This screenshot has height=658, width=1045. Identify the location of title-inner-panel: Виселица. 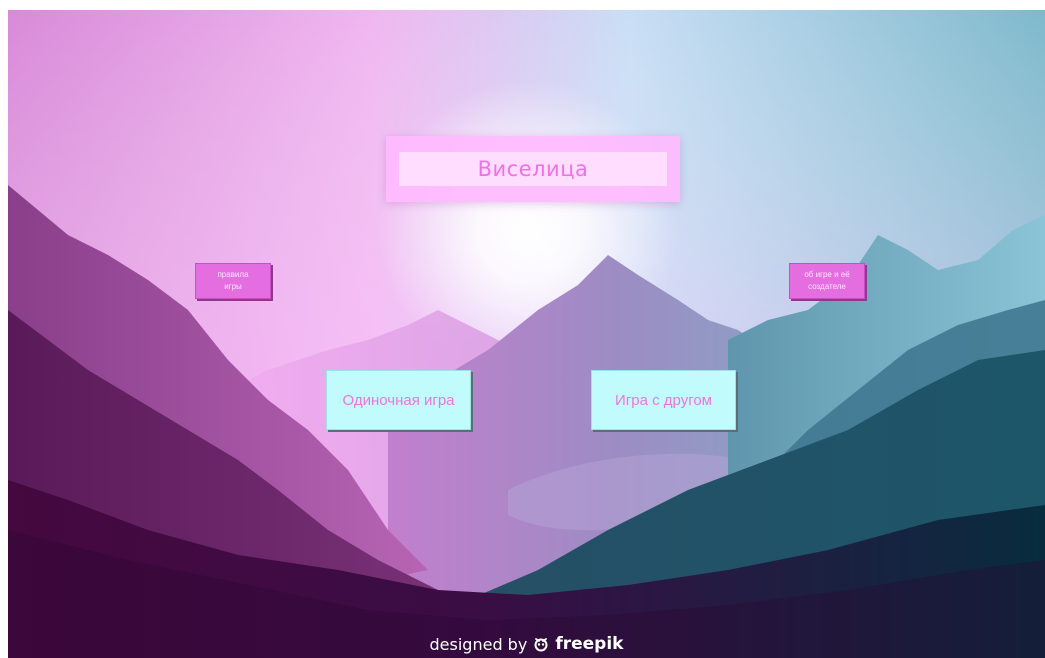
(533, 169).